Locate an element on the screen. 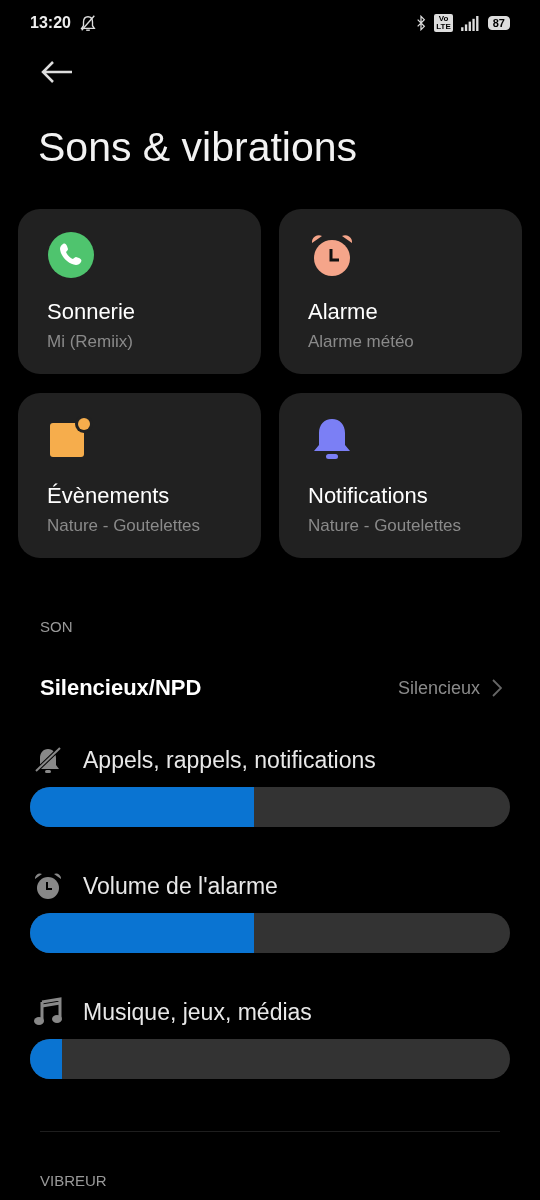 Image resolution: width=540 pixels, height=1200 pixels. slider-label: Appels, rappels, notifications is located at coordinates (229, 760).